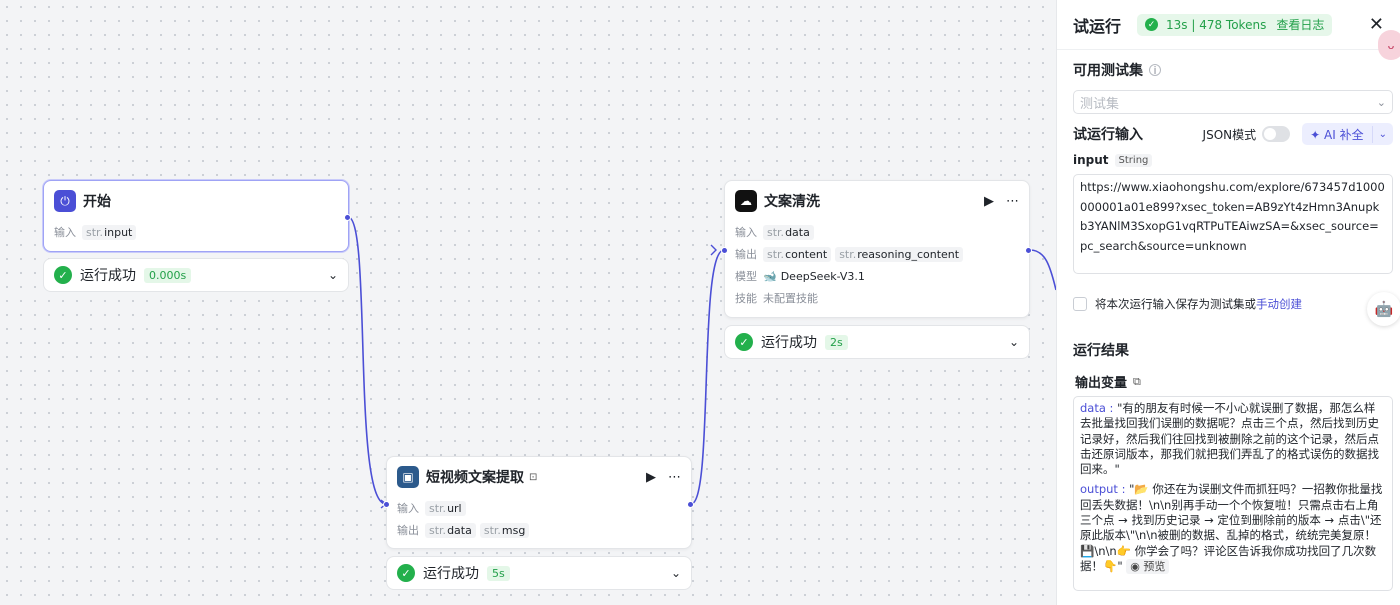  What do you see at coordinates (1300, 24) in the screenshot?
I see `view-log-link: 查看日志` at bounding box center [1300, 24].